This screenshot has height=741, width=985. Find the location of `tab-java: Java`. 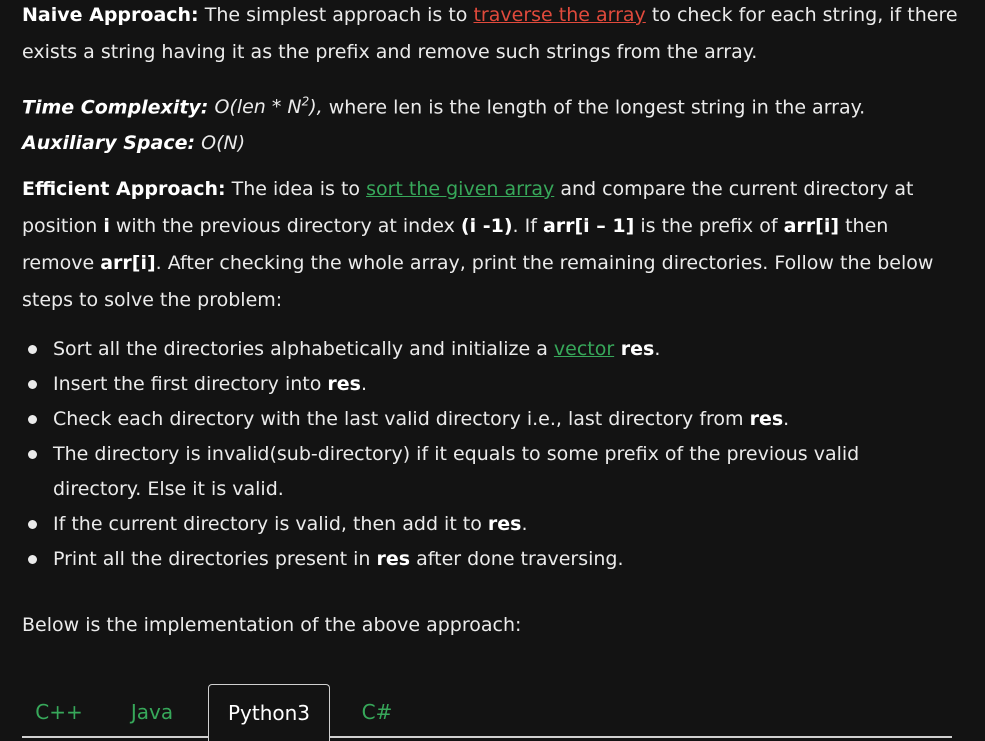

tab-java: Java is located at coordinates (152, 711).